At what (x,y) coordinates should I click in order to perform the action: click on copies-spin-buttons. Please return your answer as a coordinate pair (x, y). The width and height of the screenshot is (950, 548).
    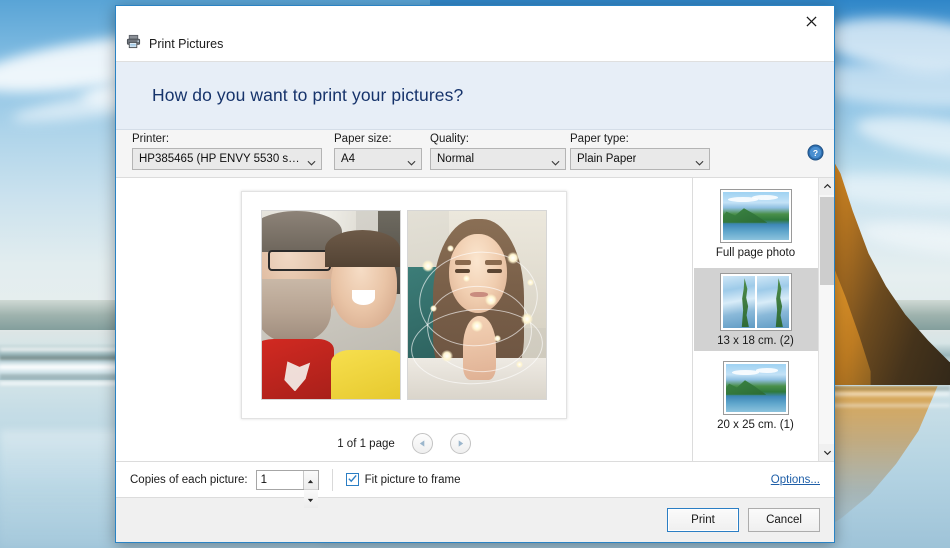
    Looking at the image, I should click on (310, 489).